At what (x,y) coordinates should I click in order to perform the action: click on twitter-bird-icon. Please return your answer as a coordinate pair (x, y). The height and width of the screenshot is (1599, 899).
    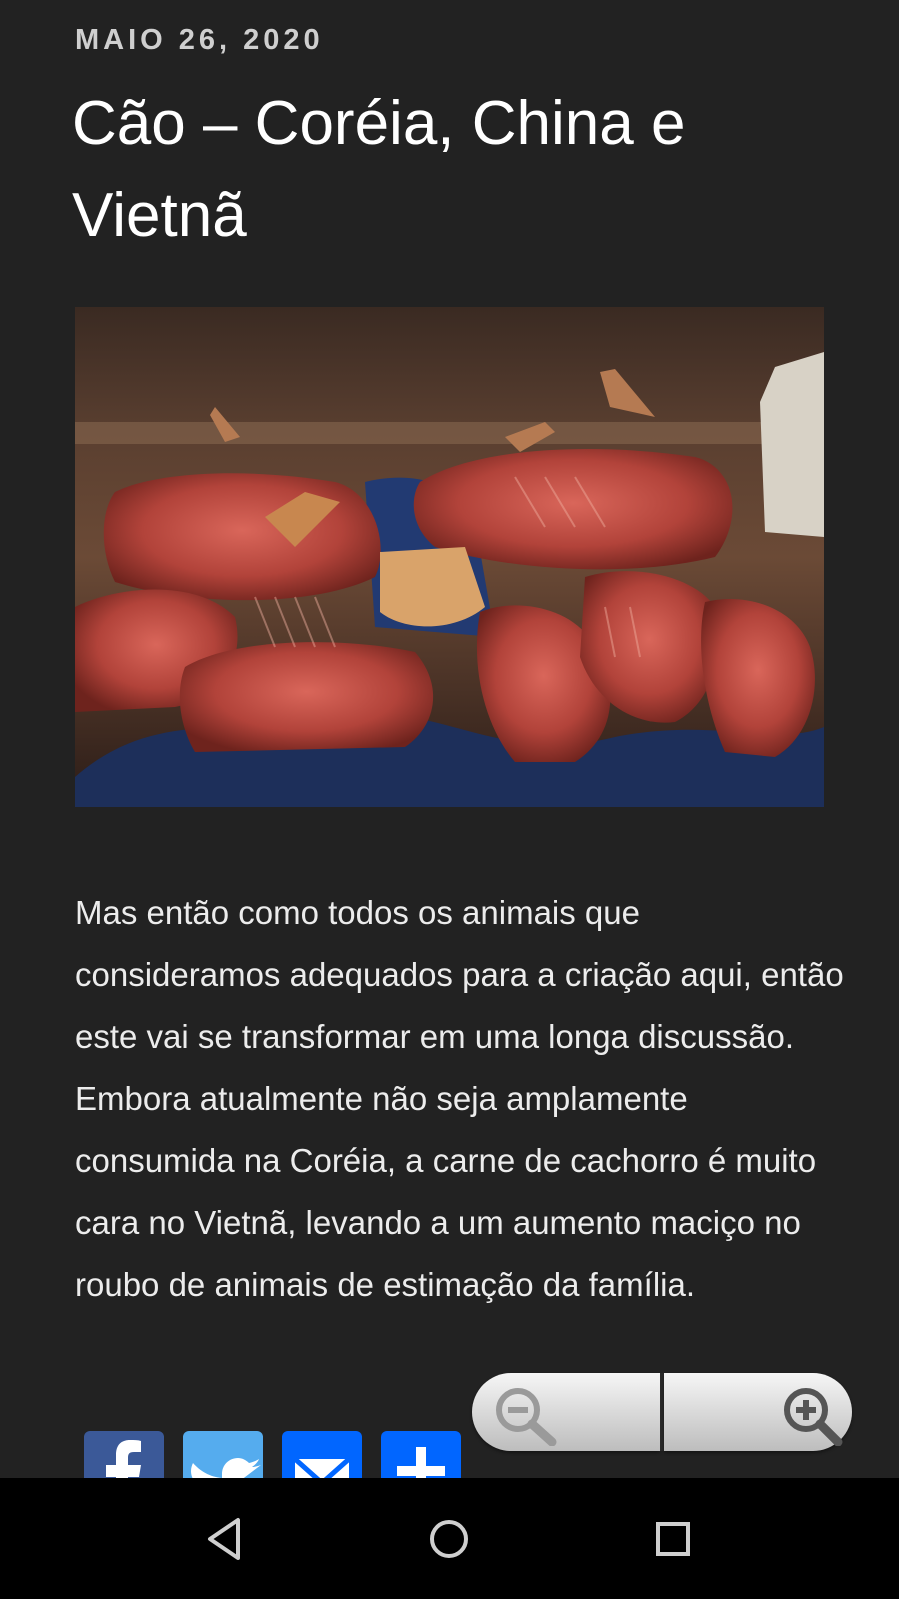
    Looking at the image, I should click on (226, 1468).